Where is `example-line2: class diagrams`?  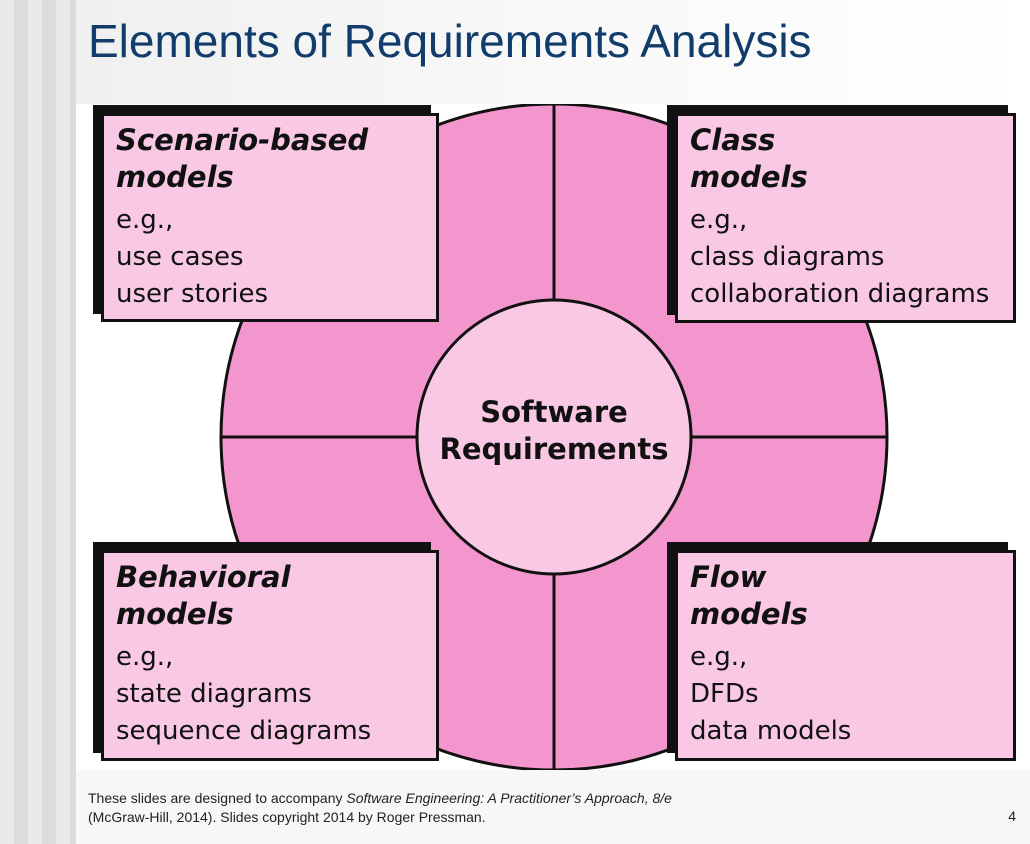 example-line2: class diagrams is located at coordinates (787, 257).